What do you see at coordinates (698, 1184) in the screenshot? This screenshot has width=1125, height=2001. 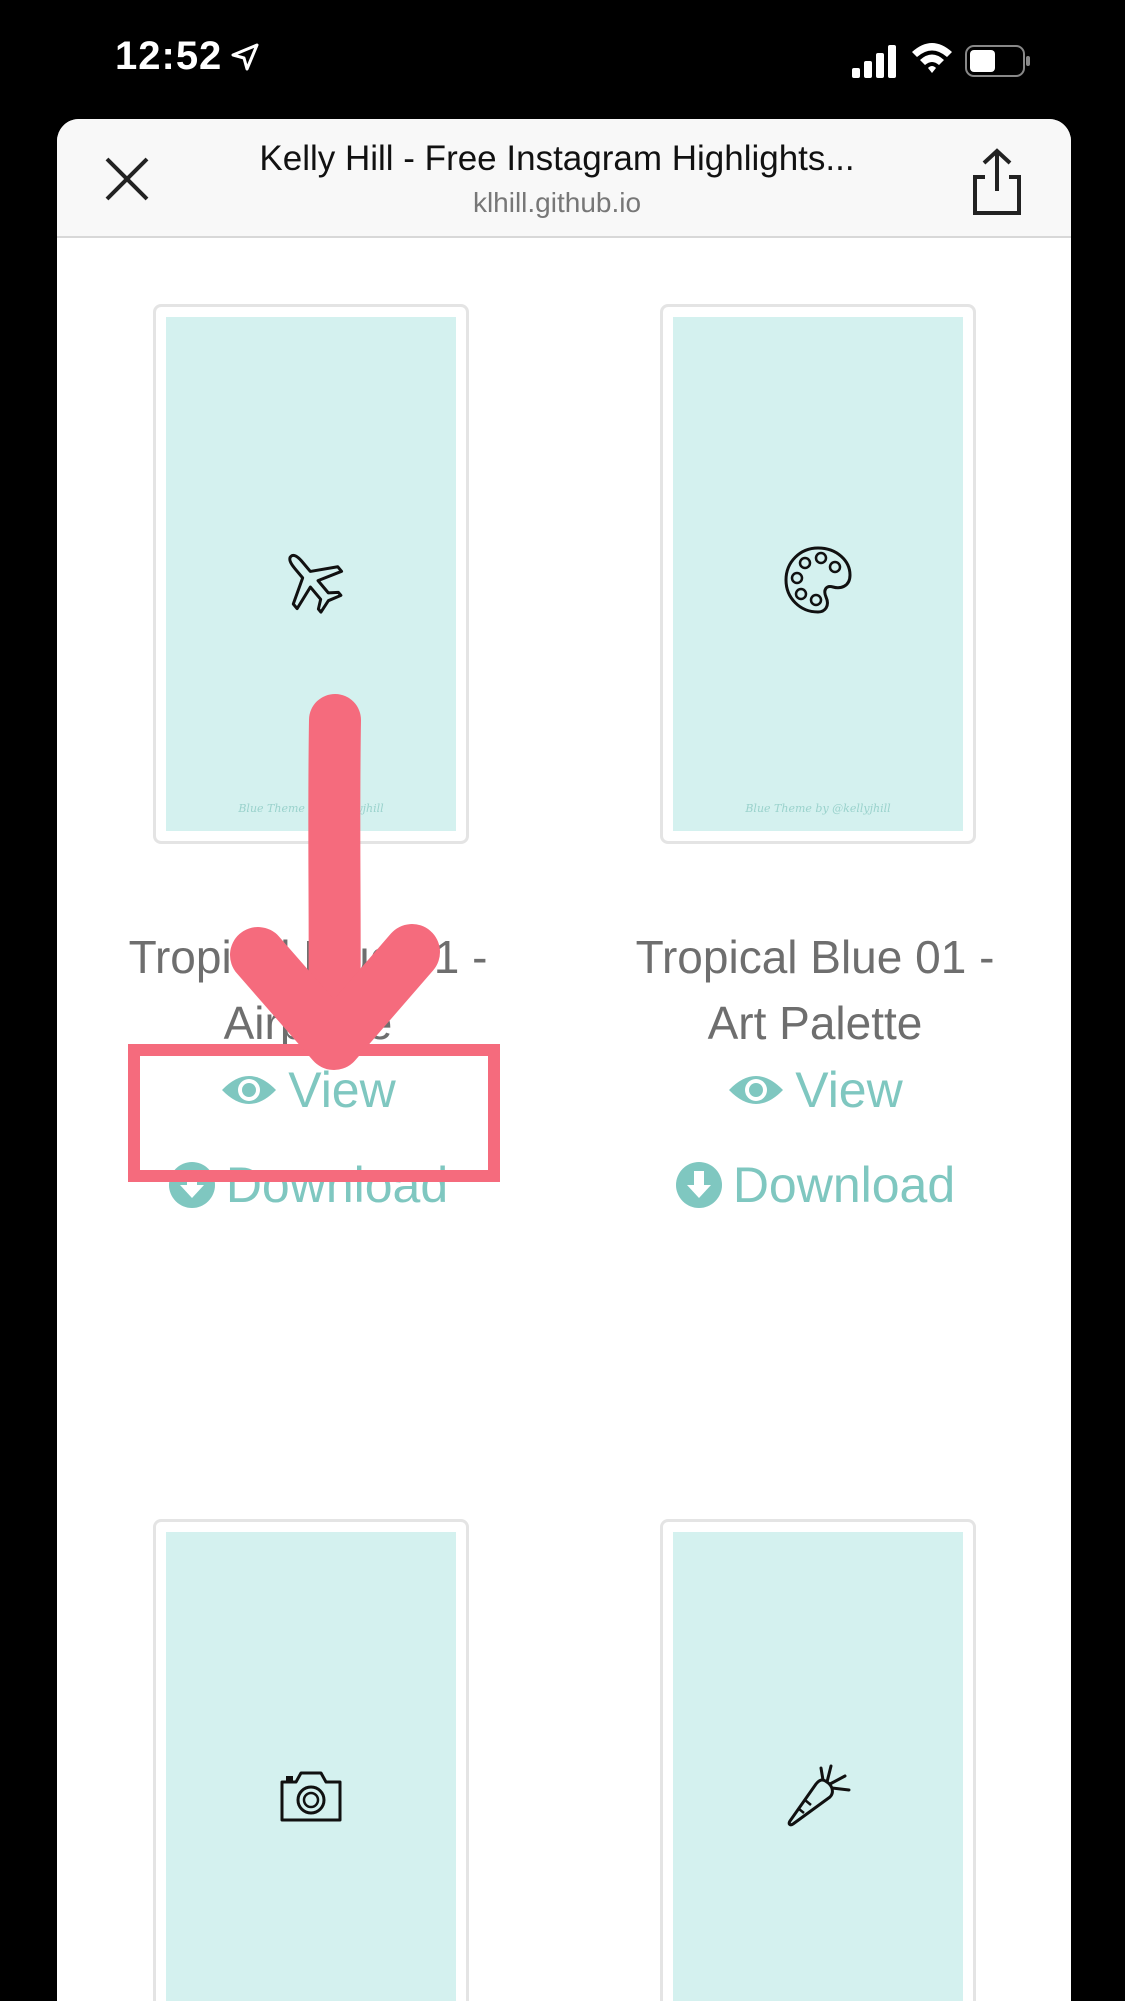 I see `download-circle-icon` at bounding box center [698, 1184].